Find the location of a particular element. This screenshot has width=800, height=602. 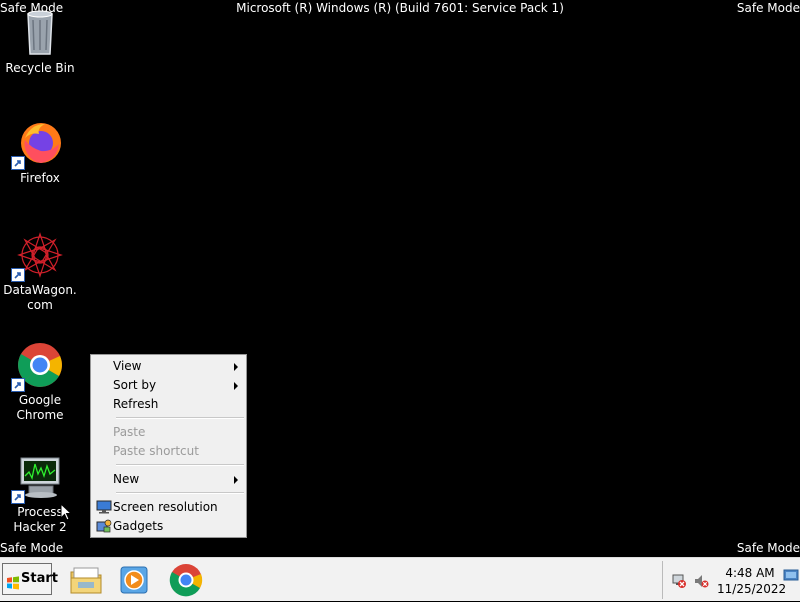

menu-item-label: Paste is located at coordinates (129, 432).